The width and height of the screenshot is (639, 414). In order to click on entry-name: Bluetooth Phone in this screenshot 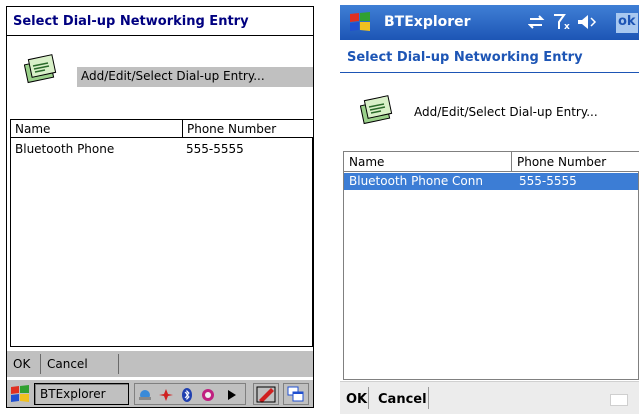, I will do `click(65, 149)`.